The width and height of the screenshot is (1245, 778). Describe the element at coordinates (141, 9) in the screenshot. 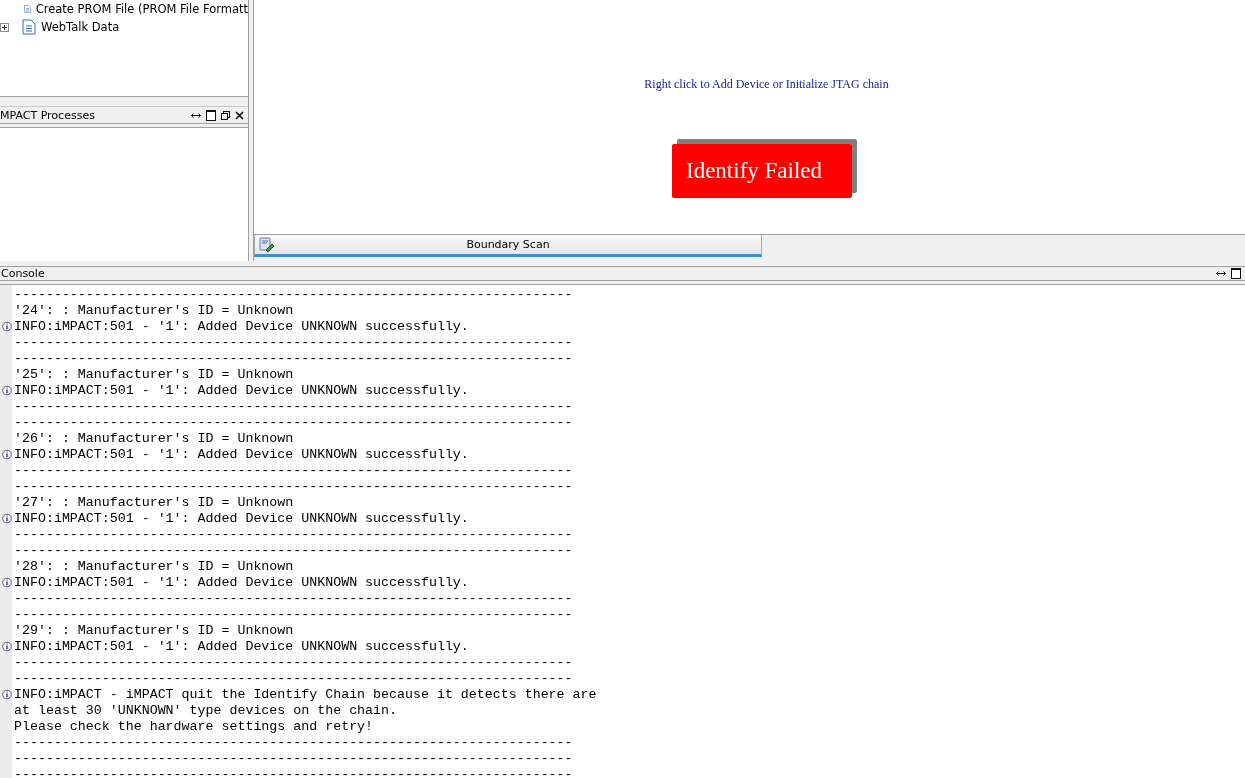

I see `tree-item: Create PROM File (PROM File Formatt` at that location.